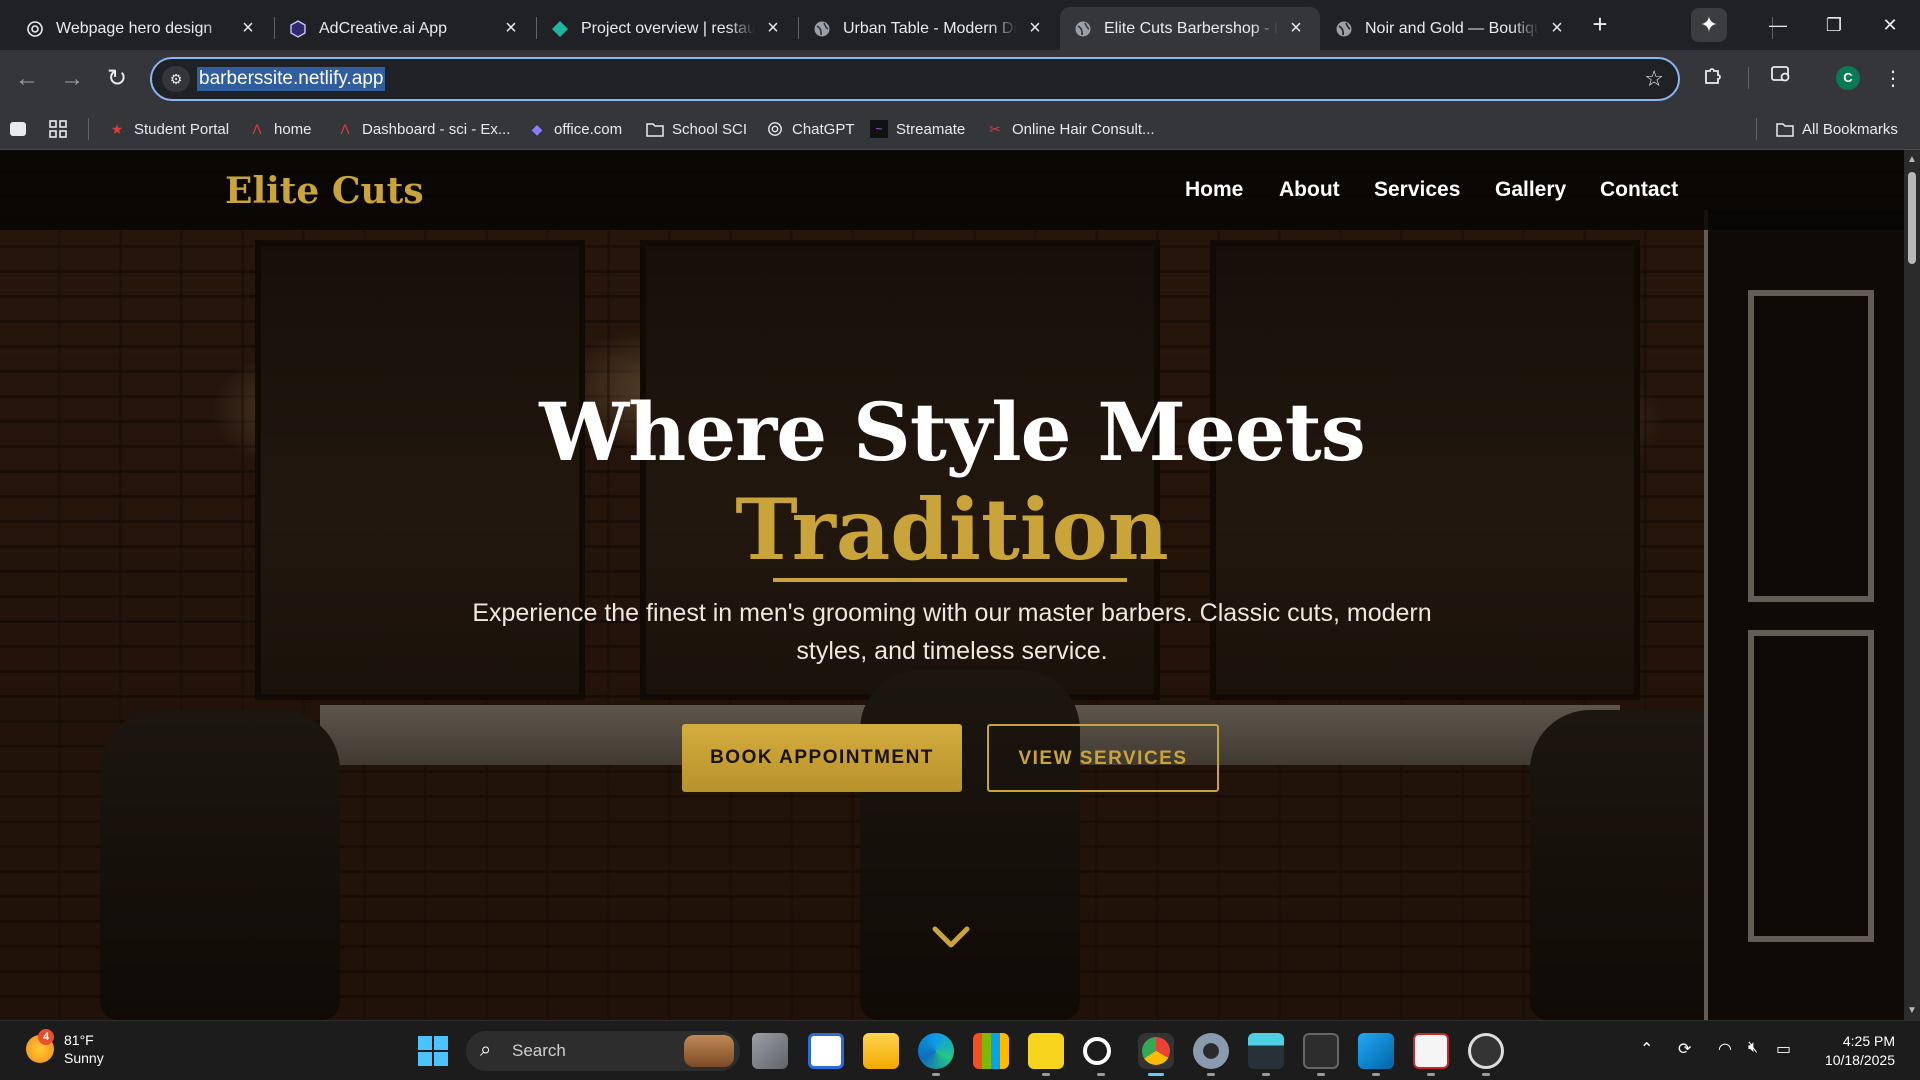 This screenshot has width=1920, height=1080. Describe the element at coordinates (291, 79) in the screenshot. I see `url-text: barberssite.netlify.app` at that location.